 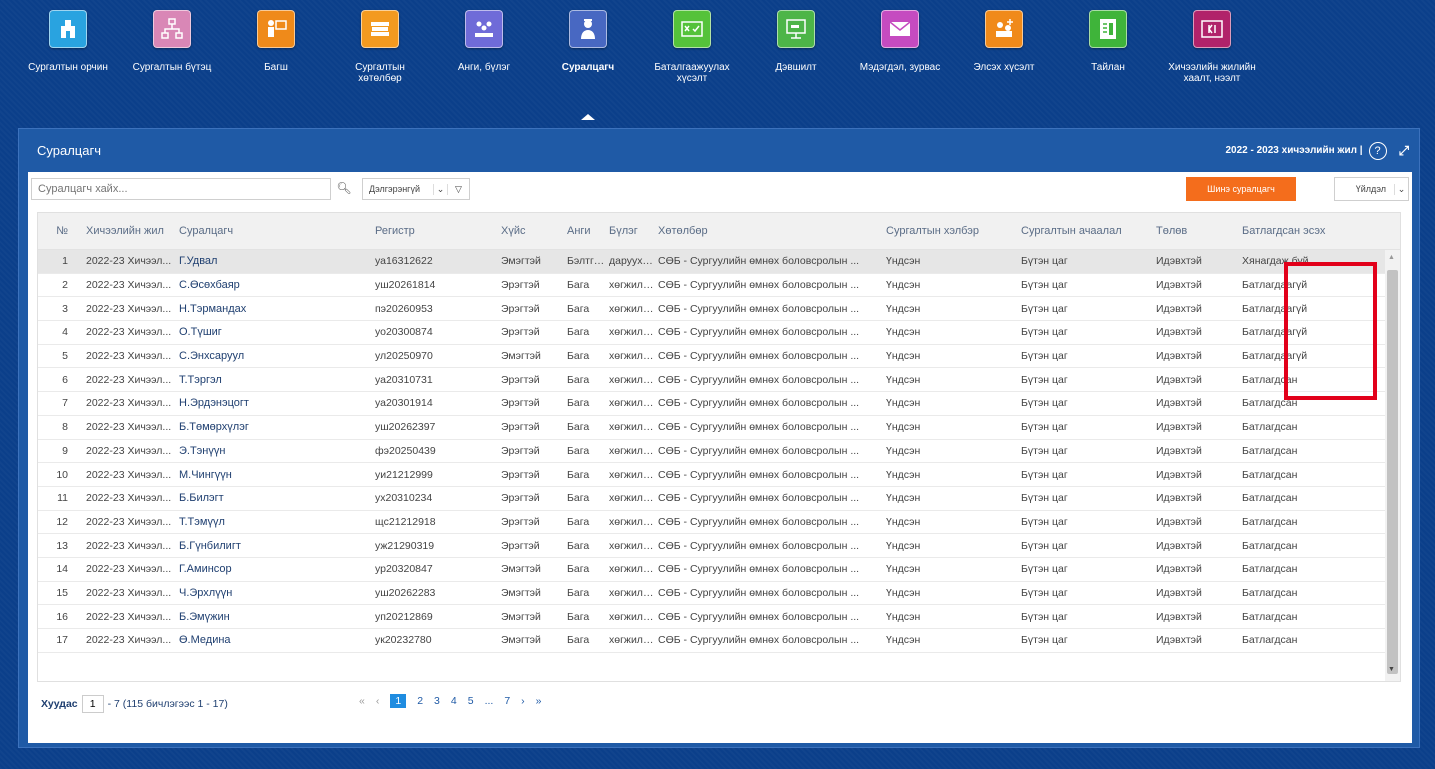 What do you see at coordinates (380, 59) in the screenshot?
I see `nav-item-3: Сургалтын хөтөлбөр` at bounding box center [380, 59].